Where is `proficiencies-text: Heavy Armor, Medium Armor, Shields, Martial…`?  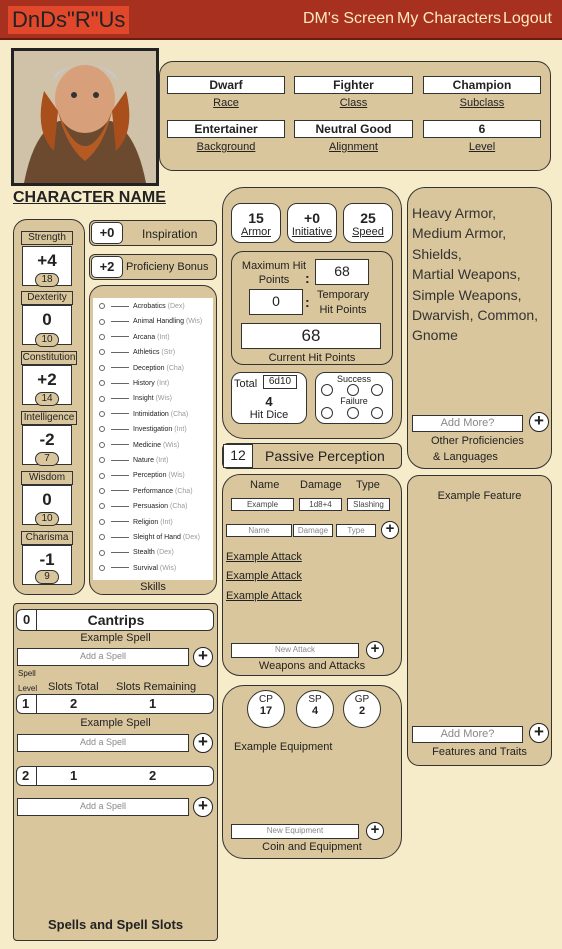 proficiencies-text: Heavy Armor, Medium Armor, Shields, Martial… is located at coordinates (481, 274).